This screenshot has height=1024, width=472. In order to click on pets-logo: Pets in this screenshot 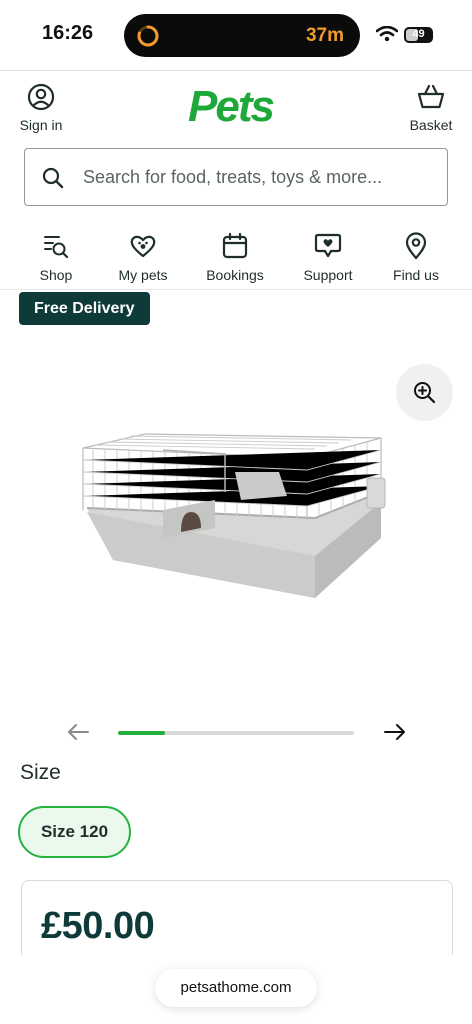, I will do `click(231, 107)`.